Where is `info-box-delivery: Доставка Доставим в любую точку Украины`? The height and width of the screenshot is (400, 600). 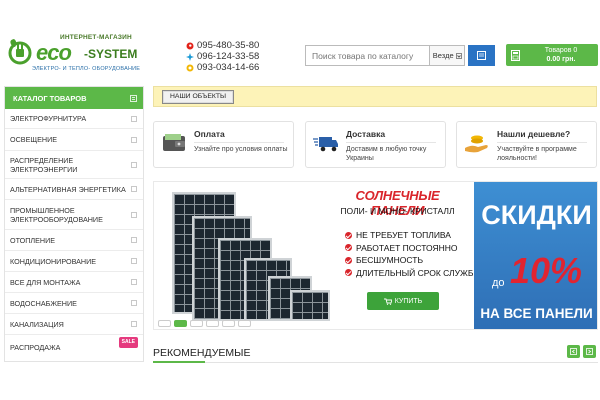 info-box-delivery: Доставка Доставим в любую точку Украины is located at coordinates (375, 144).